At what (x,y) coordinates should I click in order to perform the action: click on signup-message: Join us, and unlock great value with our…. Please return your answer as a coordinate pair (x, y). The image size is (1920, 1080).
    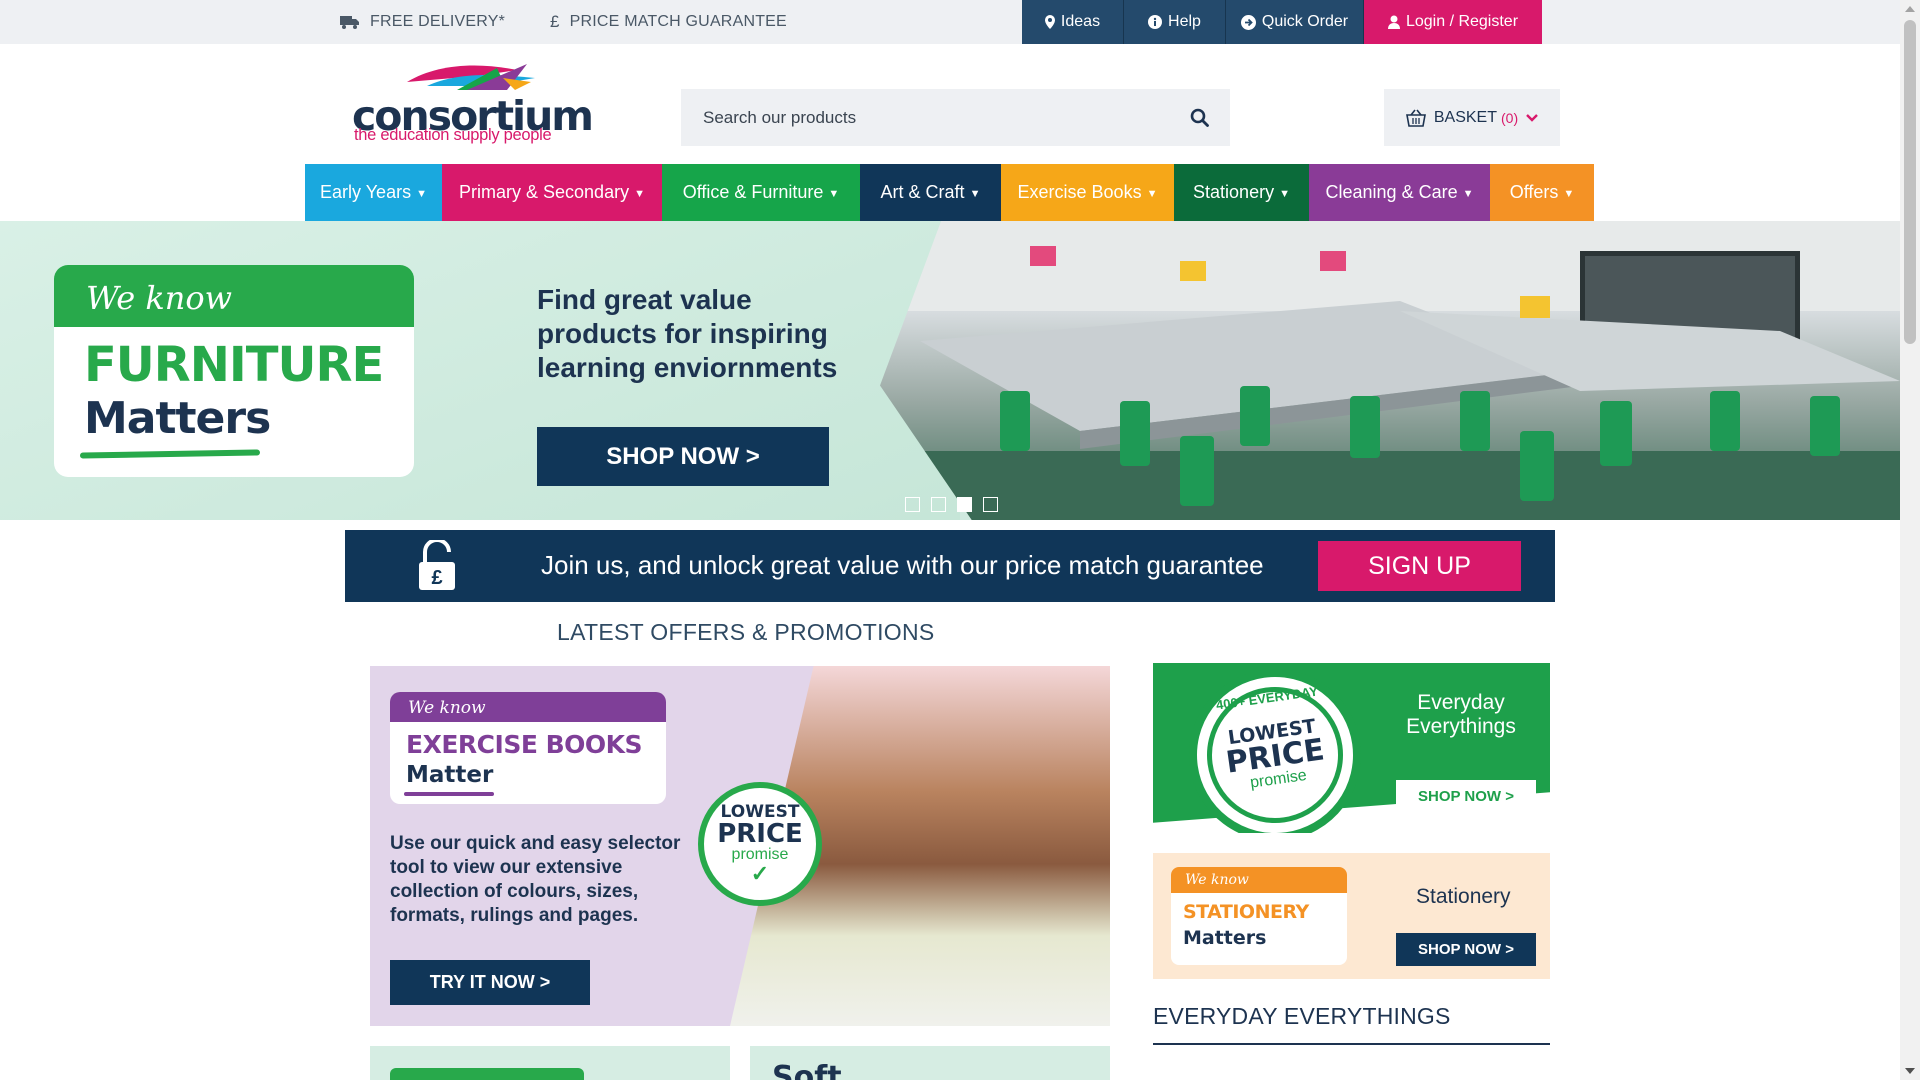
    Looking at the image, I should click on (902, 565).